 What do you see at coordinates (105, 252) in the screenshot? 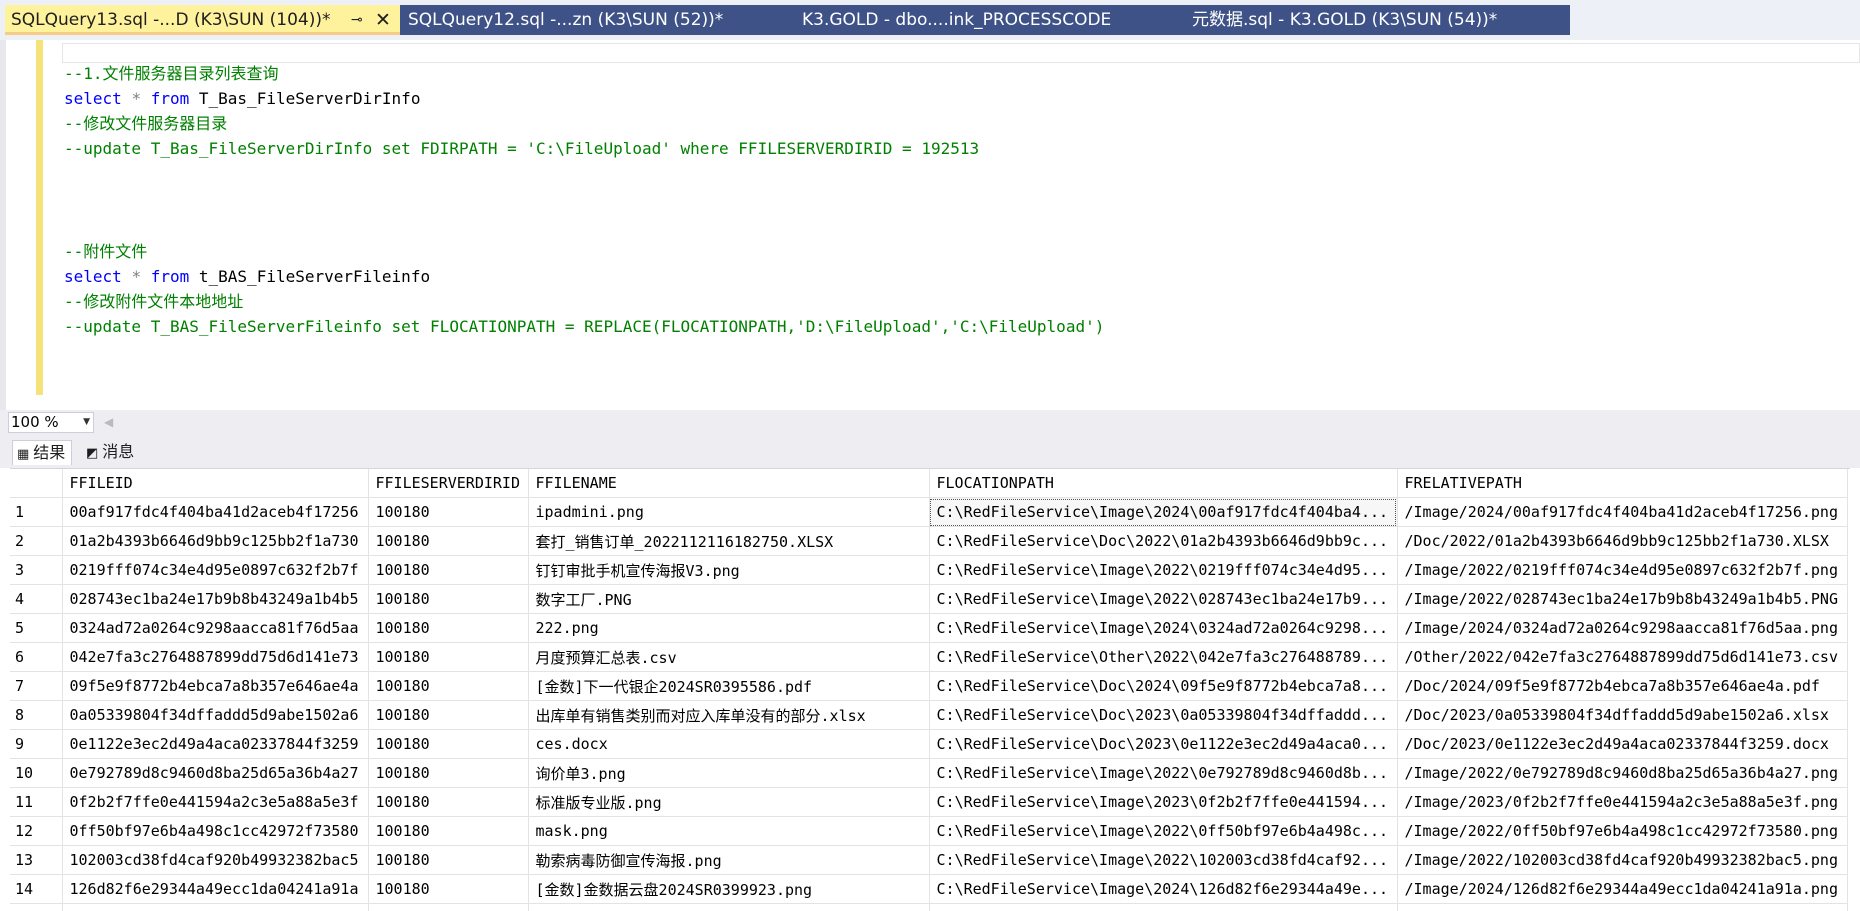
I see `code-line-5: --附件文件` at bounding box center [105, 252].